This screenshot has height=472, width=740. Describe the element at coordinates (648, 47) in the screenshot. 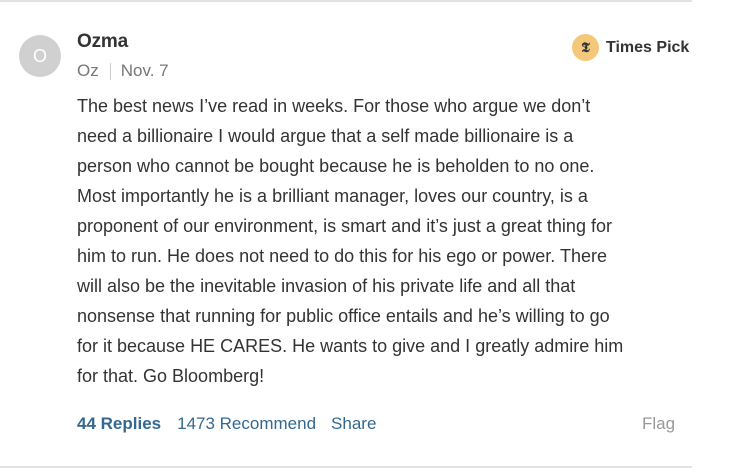

I see `times-pick-label: Times Pick` at that location.